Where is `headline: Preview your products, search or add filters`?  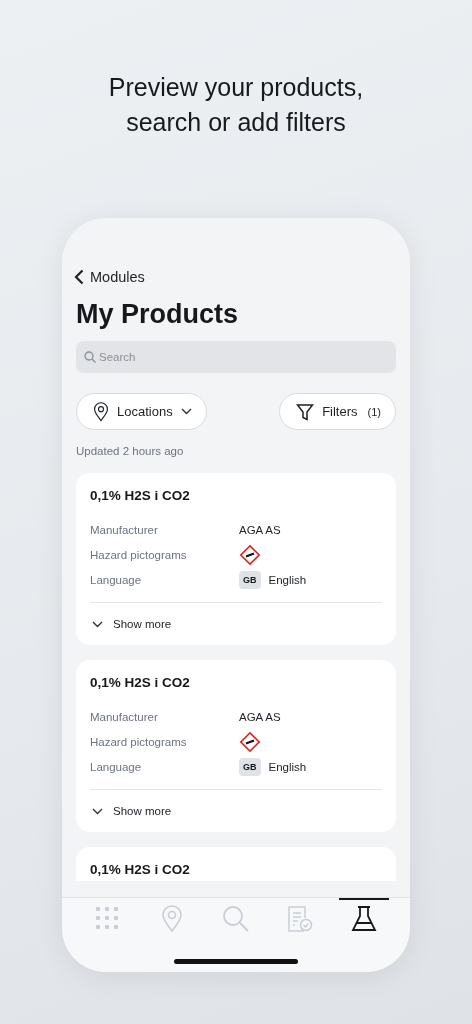
headline: Preview your products, search or add filters is located at coordinates (236, 105).